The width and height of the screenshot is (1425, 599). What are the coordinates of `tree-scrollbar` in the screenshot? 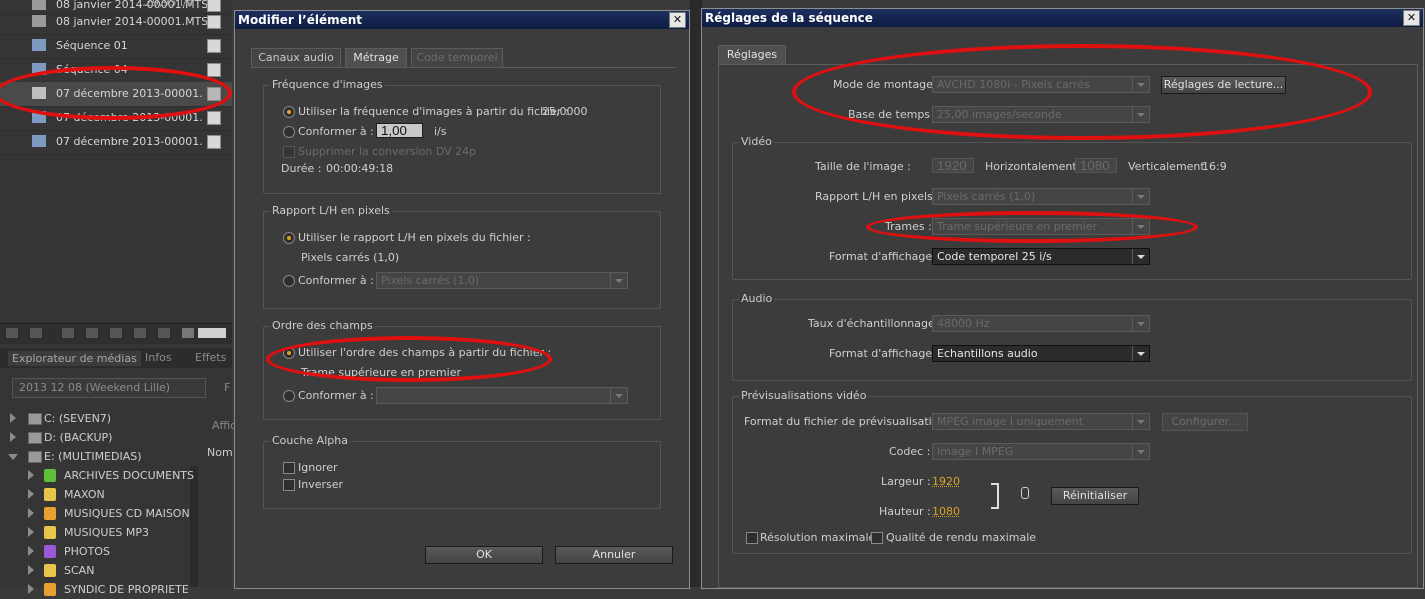 It's located at (194, 526).